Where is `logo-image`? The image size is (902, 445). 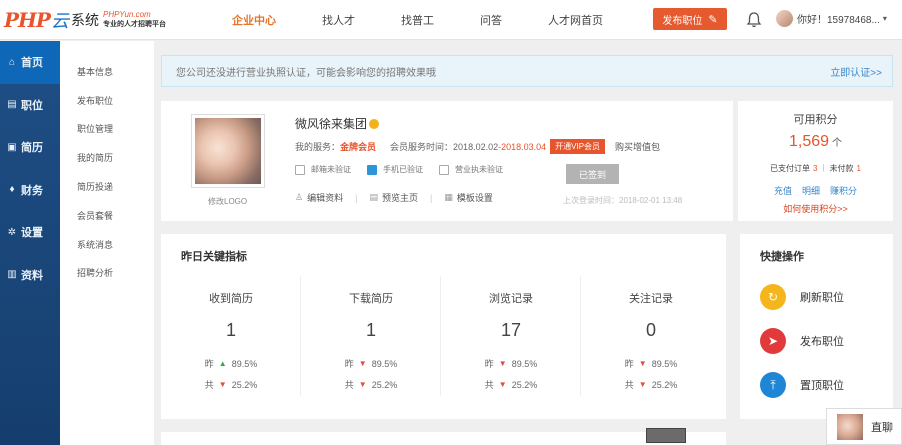 logo-image is located at coordinates (228, 151).